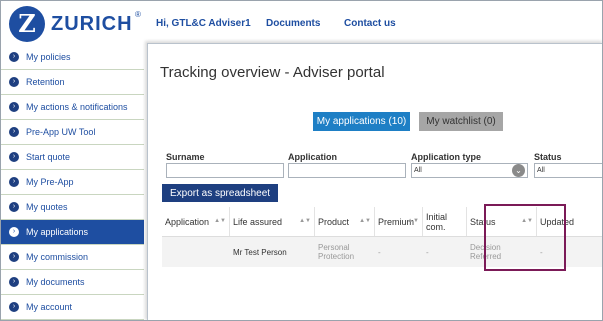 This screenshot has height=321, width=603. Describe the element at coordinates (525, 237) in the screenshot. I see `status-highlight-box` at that location.